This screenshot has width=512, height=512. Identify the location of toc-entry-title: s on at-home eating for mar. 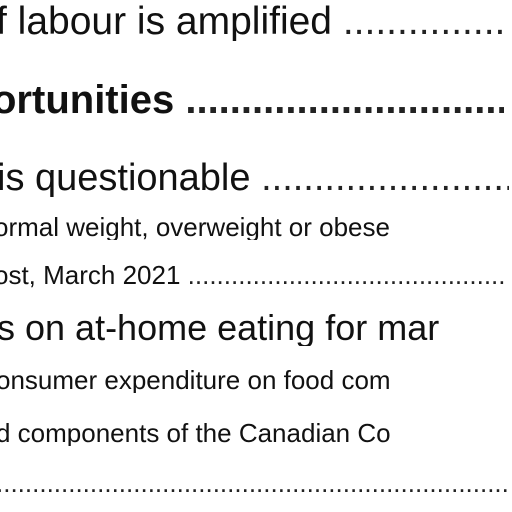
(220, 328).